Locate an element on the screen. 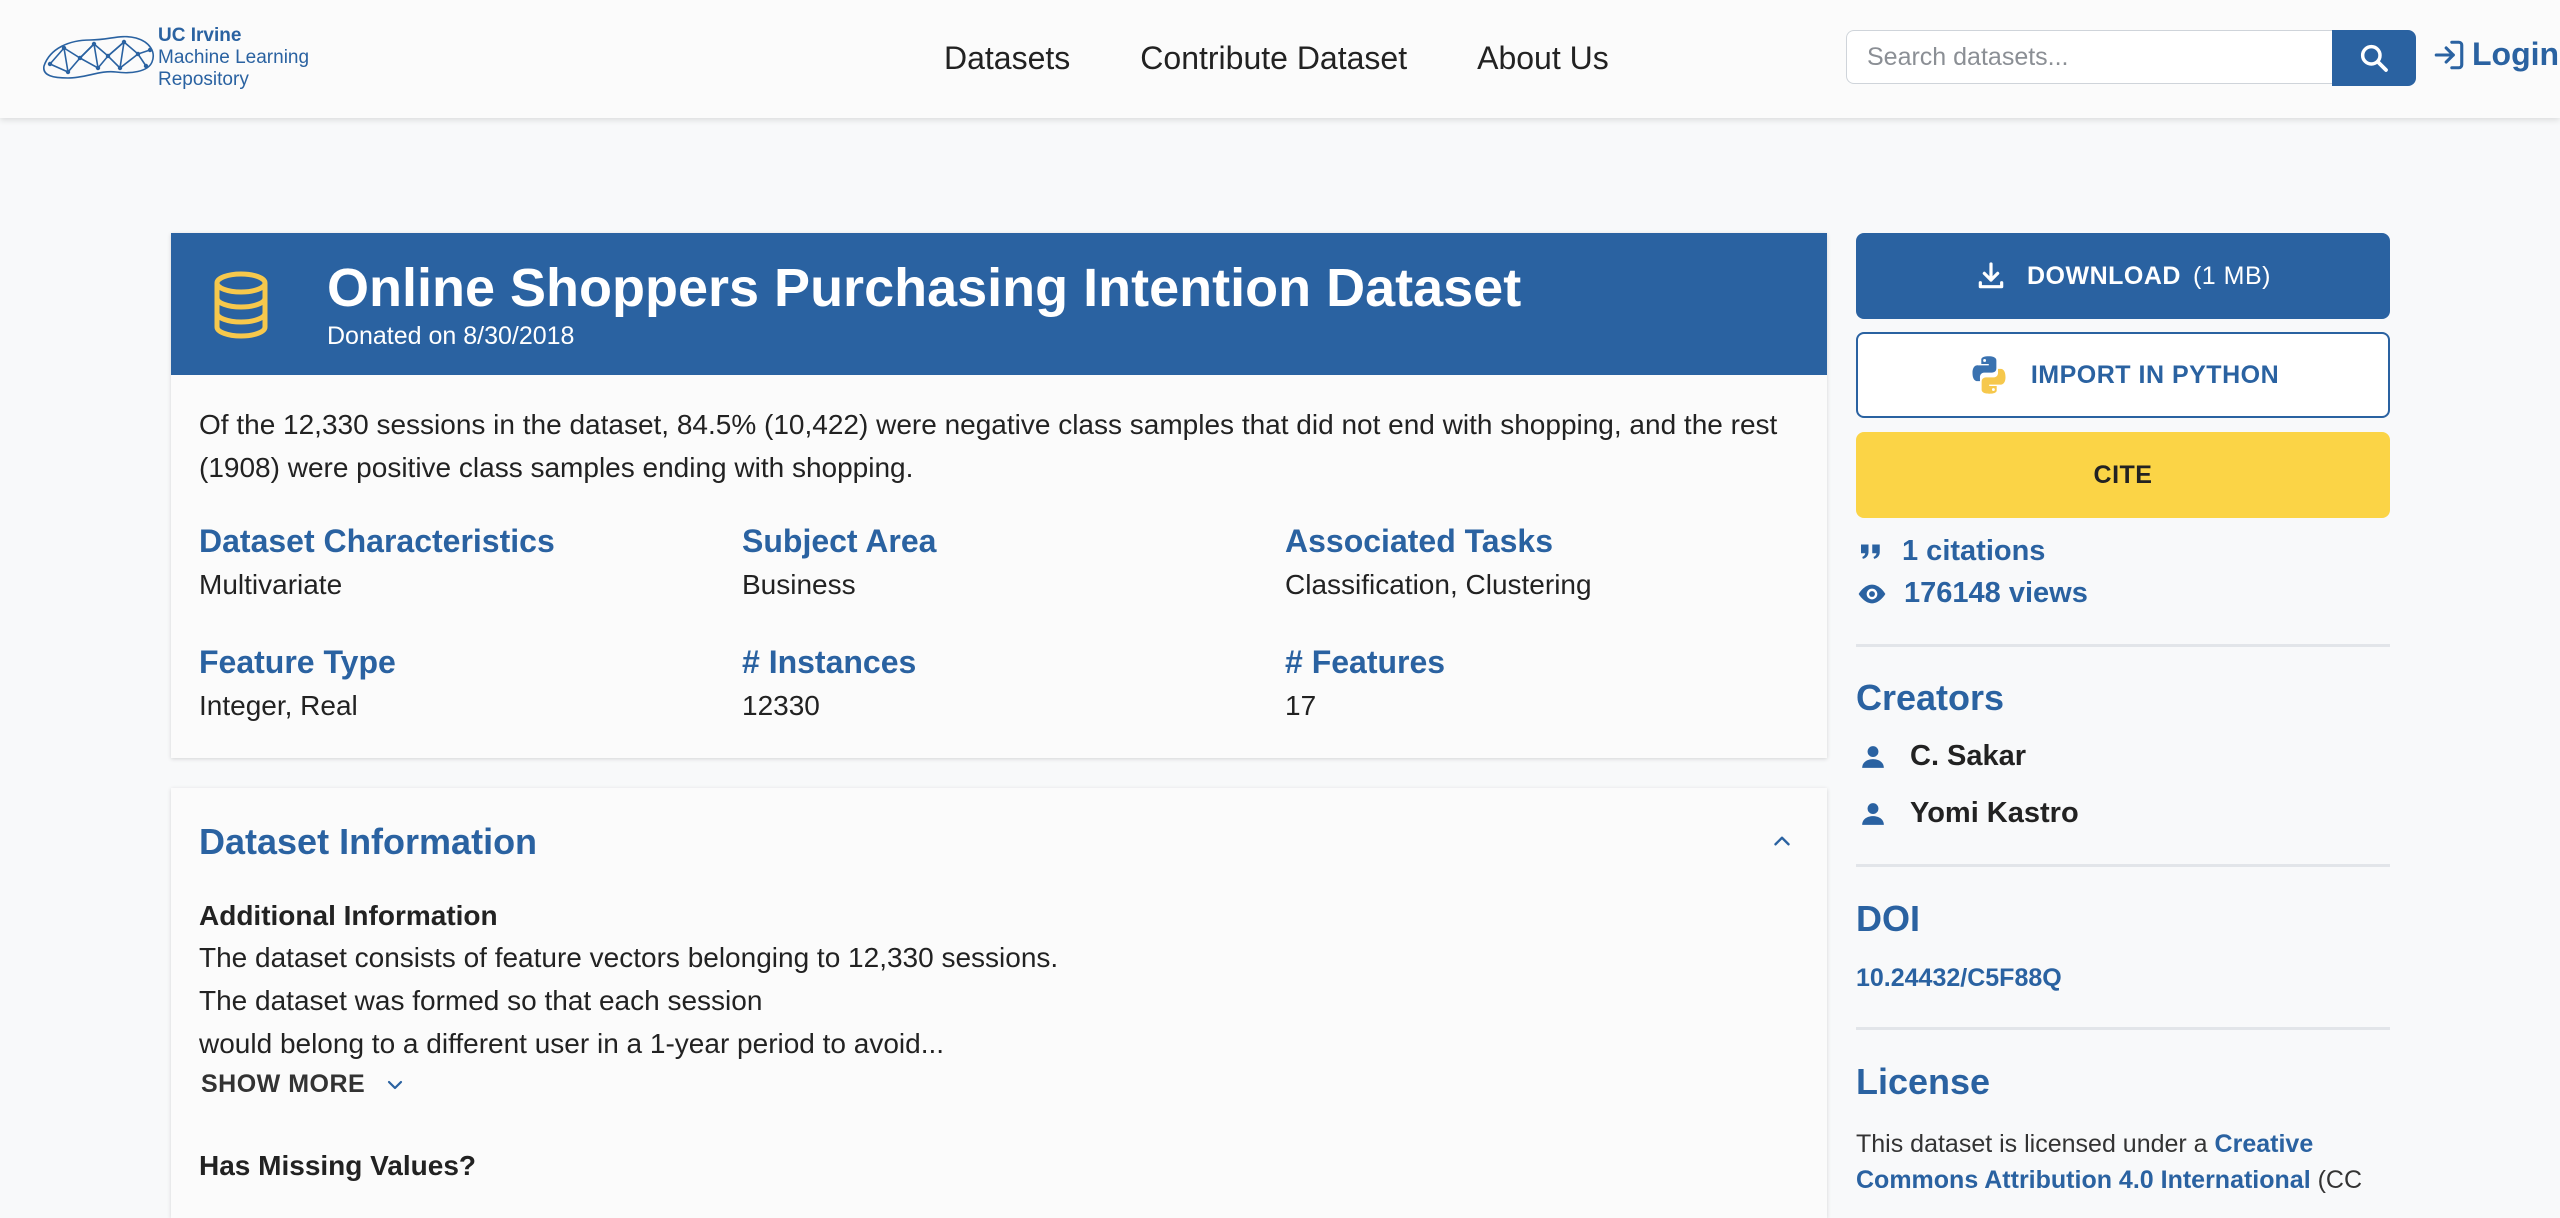  views-stat: 176148 views is located at coordinates (1972, 593).